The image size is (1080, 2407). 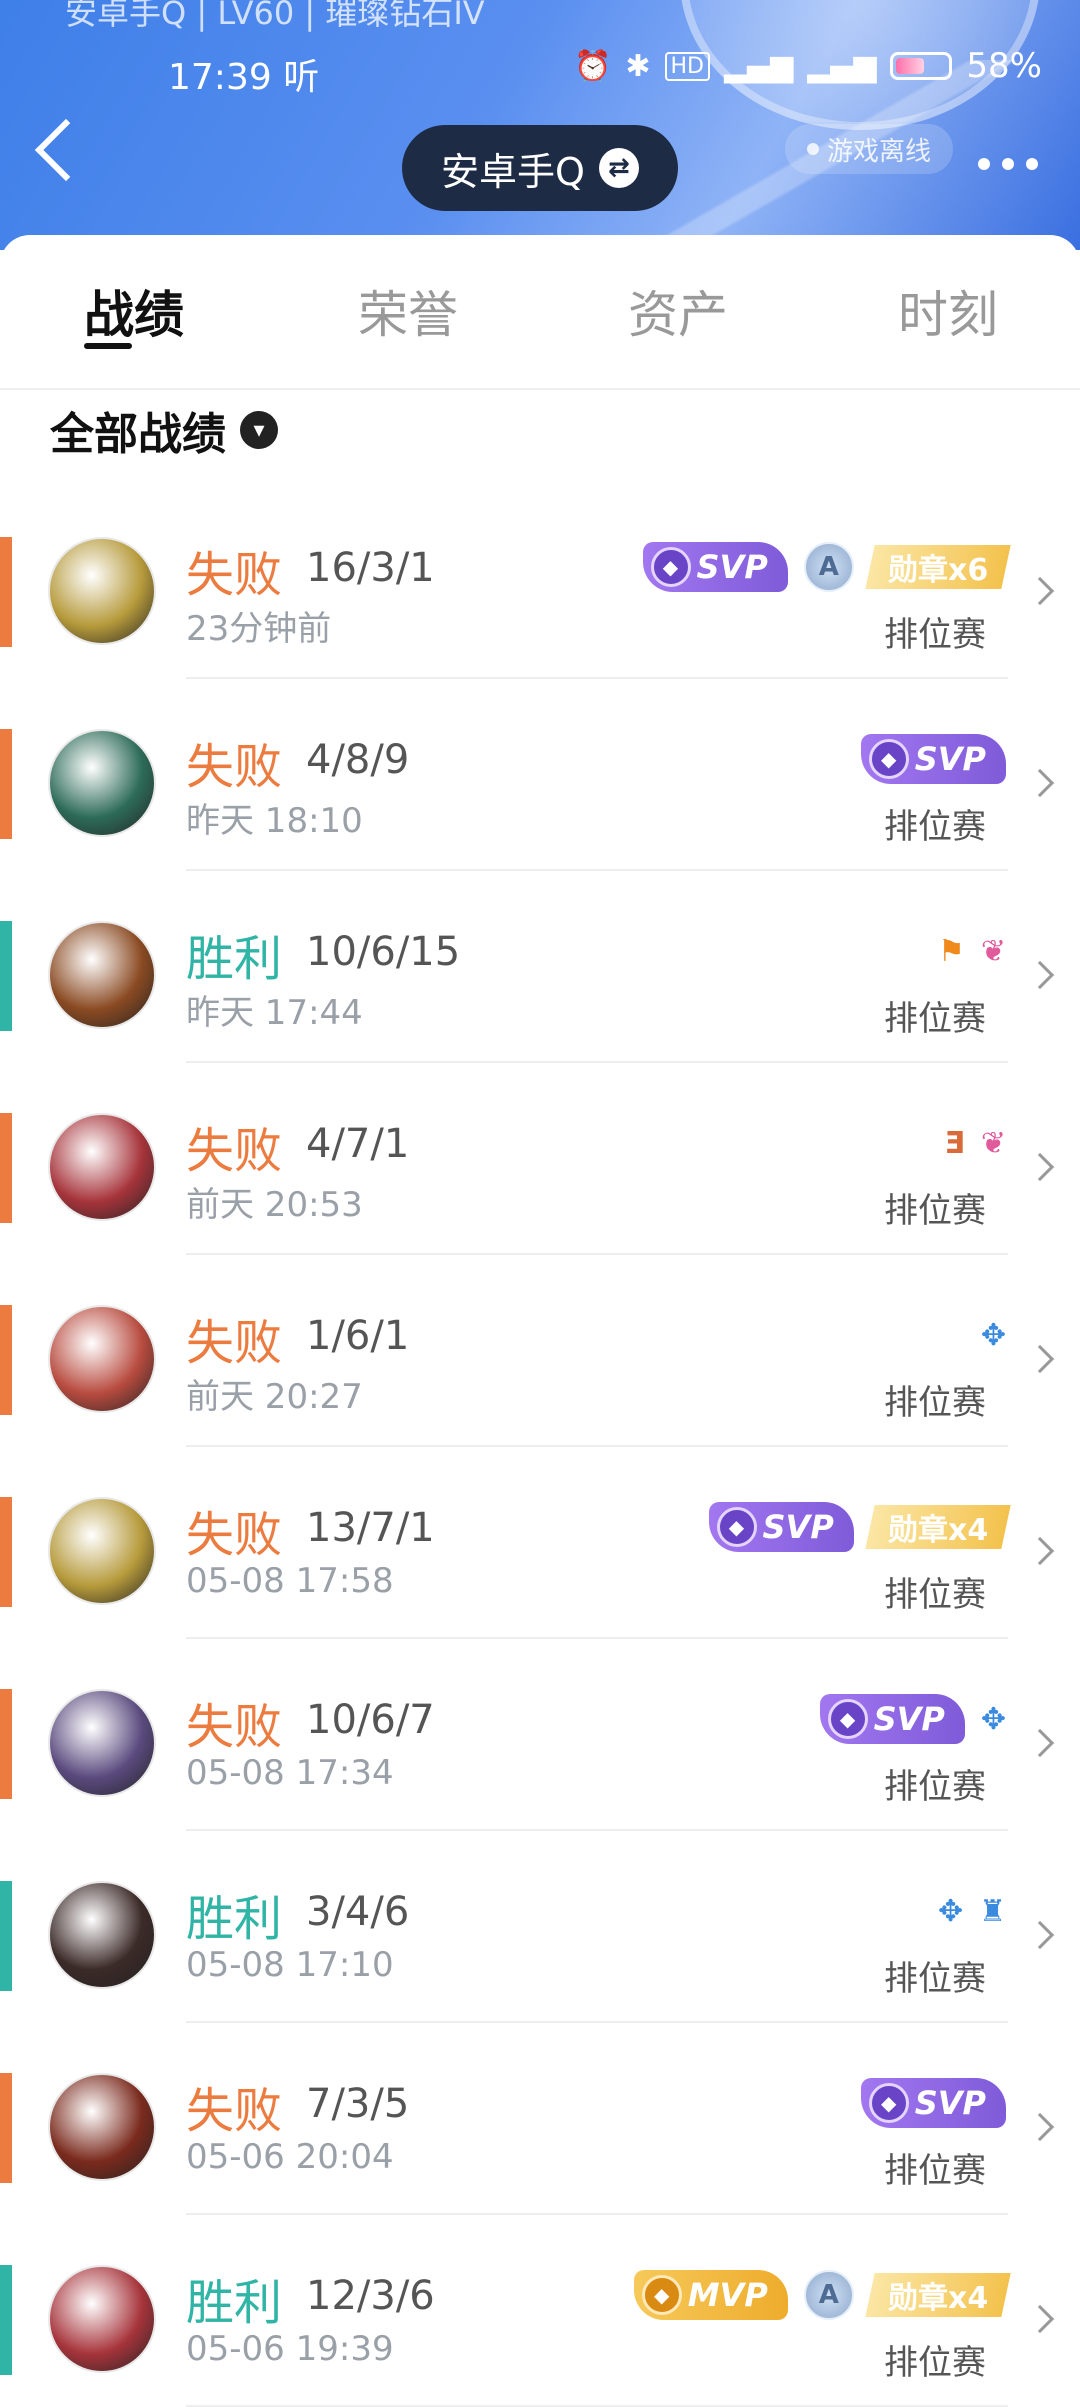 What do you see at coordinates (975, 1143) in the screenshot?
I see `match-badges: Ǝ ❦` at bounding box center [975, 1143].